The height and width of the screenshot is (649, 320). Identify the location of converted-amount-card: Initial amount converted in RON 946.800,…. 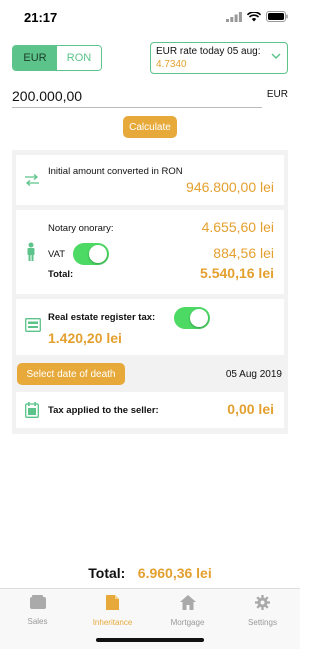
(150, 180).